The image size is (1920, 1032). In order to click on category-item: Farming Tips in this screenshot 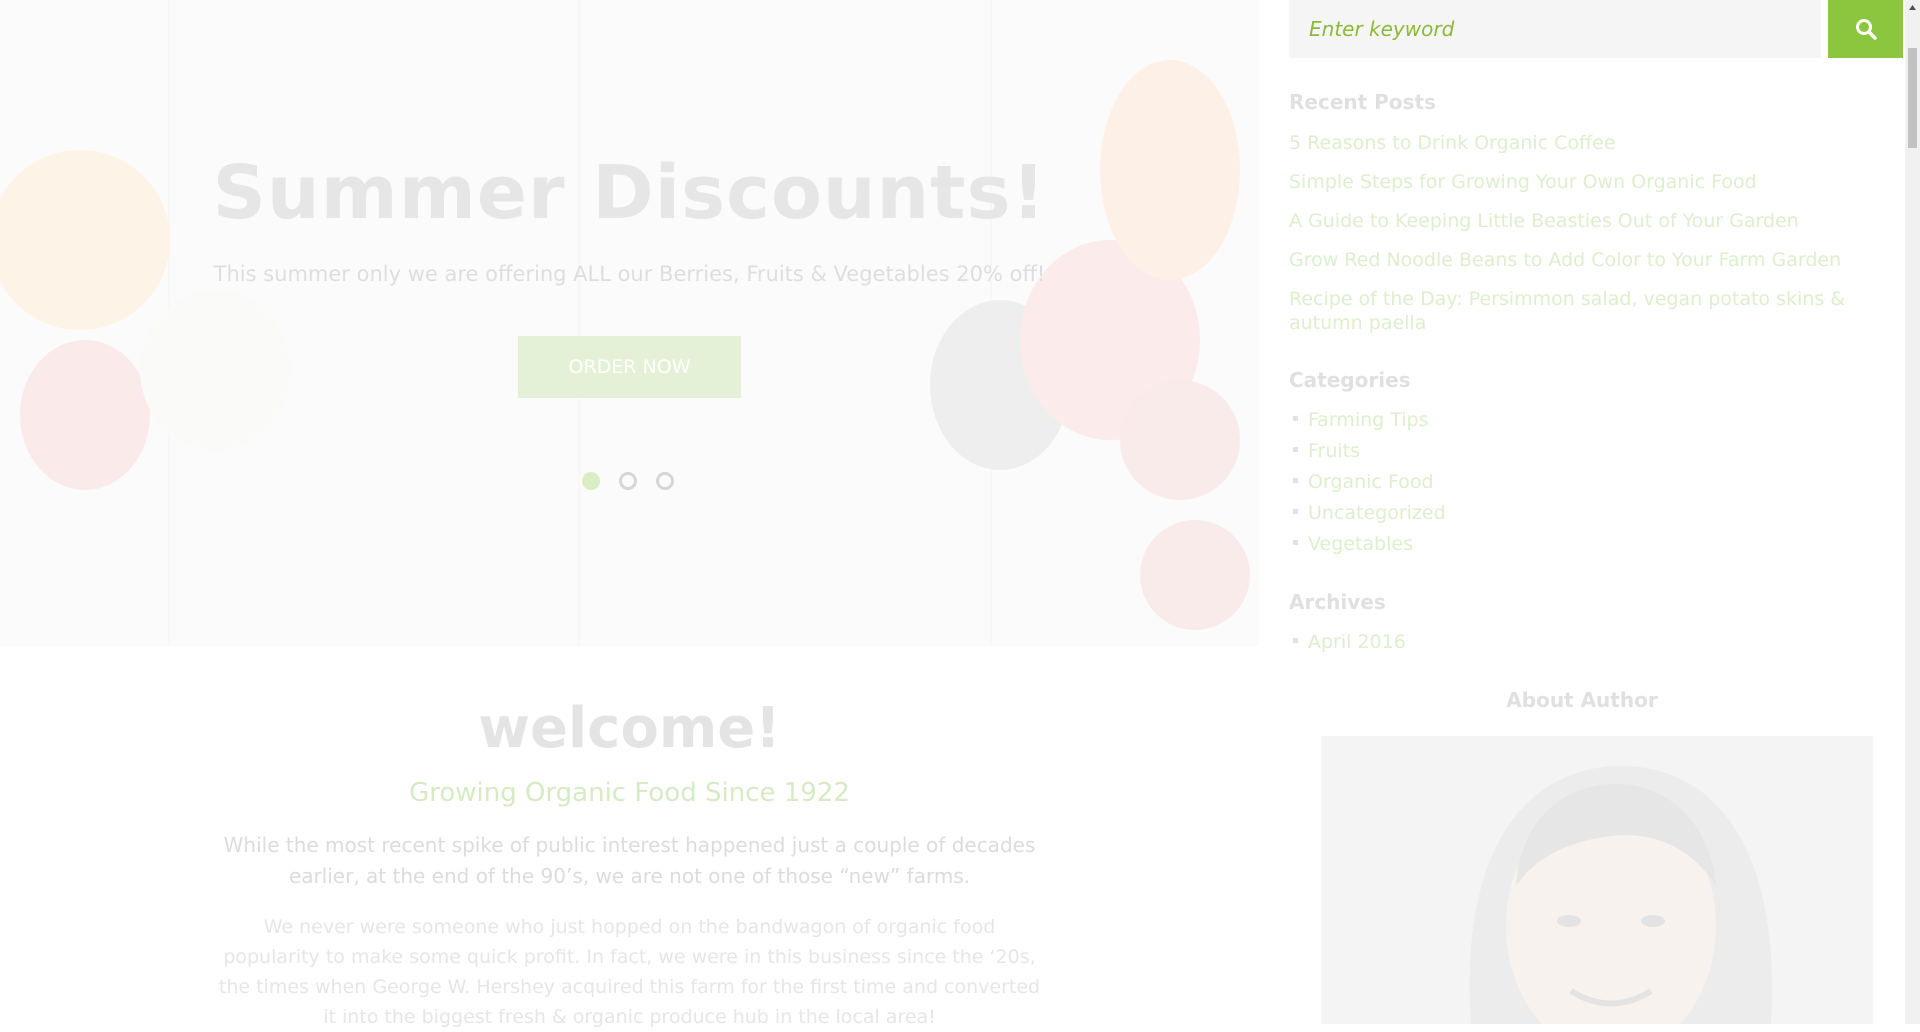, I will do `click(1361, 420)`.